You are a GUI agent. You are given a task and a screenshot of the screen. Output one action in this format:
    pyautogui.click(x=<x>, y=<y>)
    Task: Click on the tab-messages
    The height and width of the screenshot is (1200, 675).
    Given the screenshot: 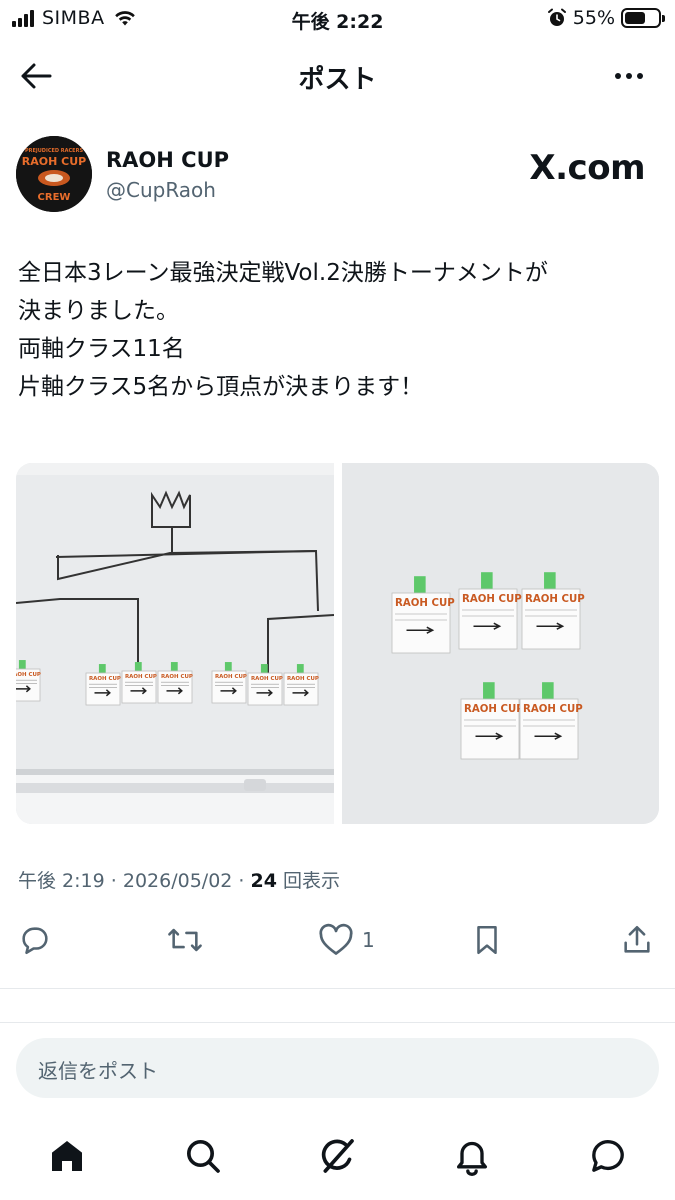 What is the action you would take?
    pyautogui.click(x=608, y=1156)
    